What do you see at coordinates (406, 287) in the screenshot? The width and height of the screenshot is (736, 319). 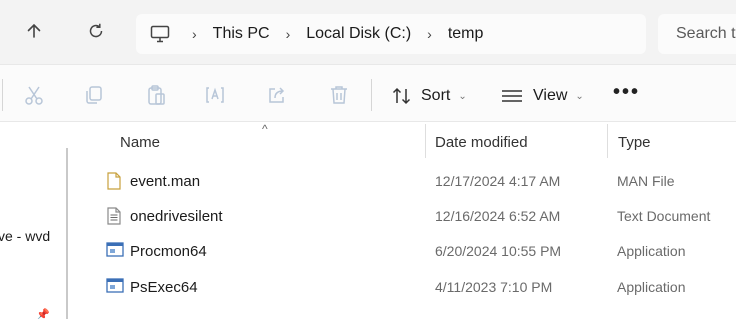 I see `file-row-psexec64: PsExec64 4/11/2023 7:10 PM Application` at bounding box center [406, 287].